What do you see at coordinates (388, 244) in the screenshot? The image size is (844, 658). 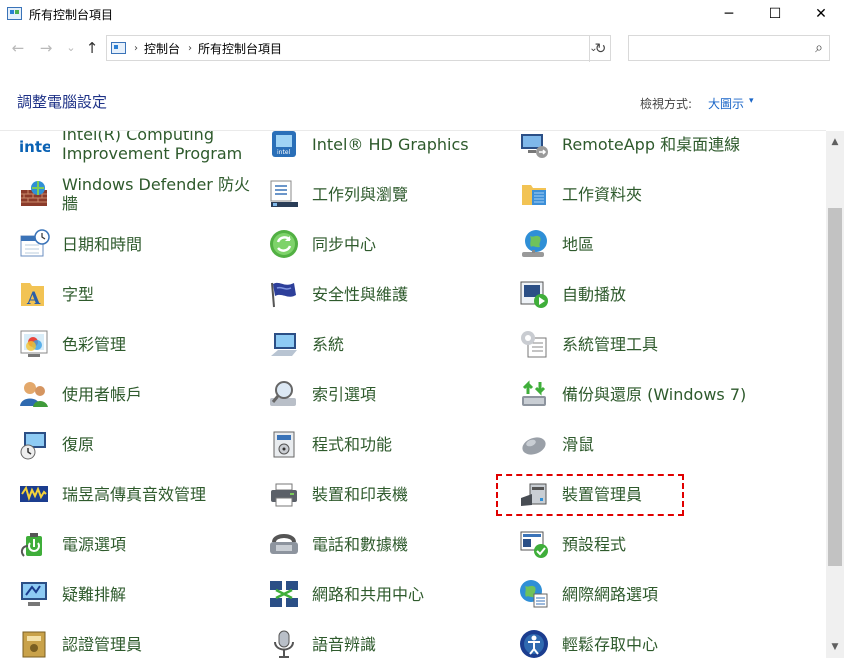 I see `control-panel-item: 同步中心` at bounding box center [388, 244].